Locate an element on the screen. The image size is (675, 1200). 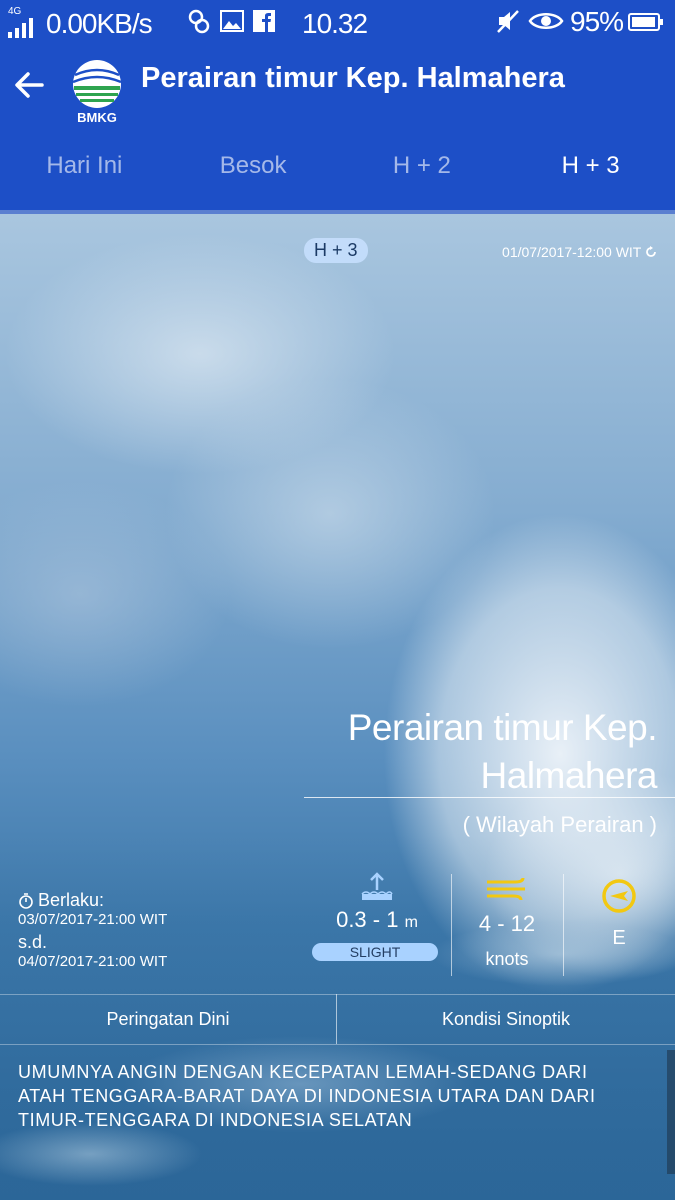
day-tabs: Hari Ini Besok H + 2 H + 3 is located at coordinates (337, 177).